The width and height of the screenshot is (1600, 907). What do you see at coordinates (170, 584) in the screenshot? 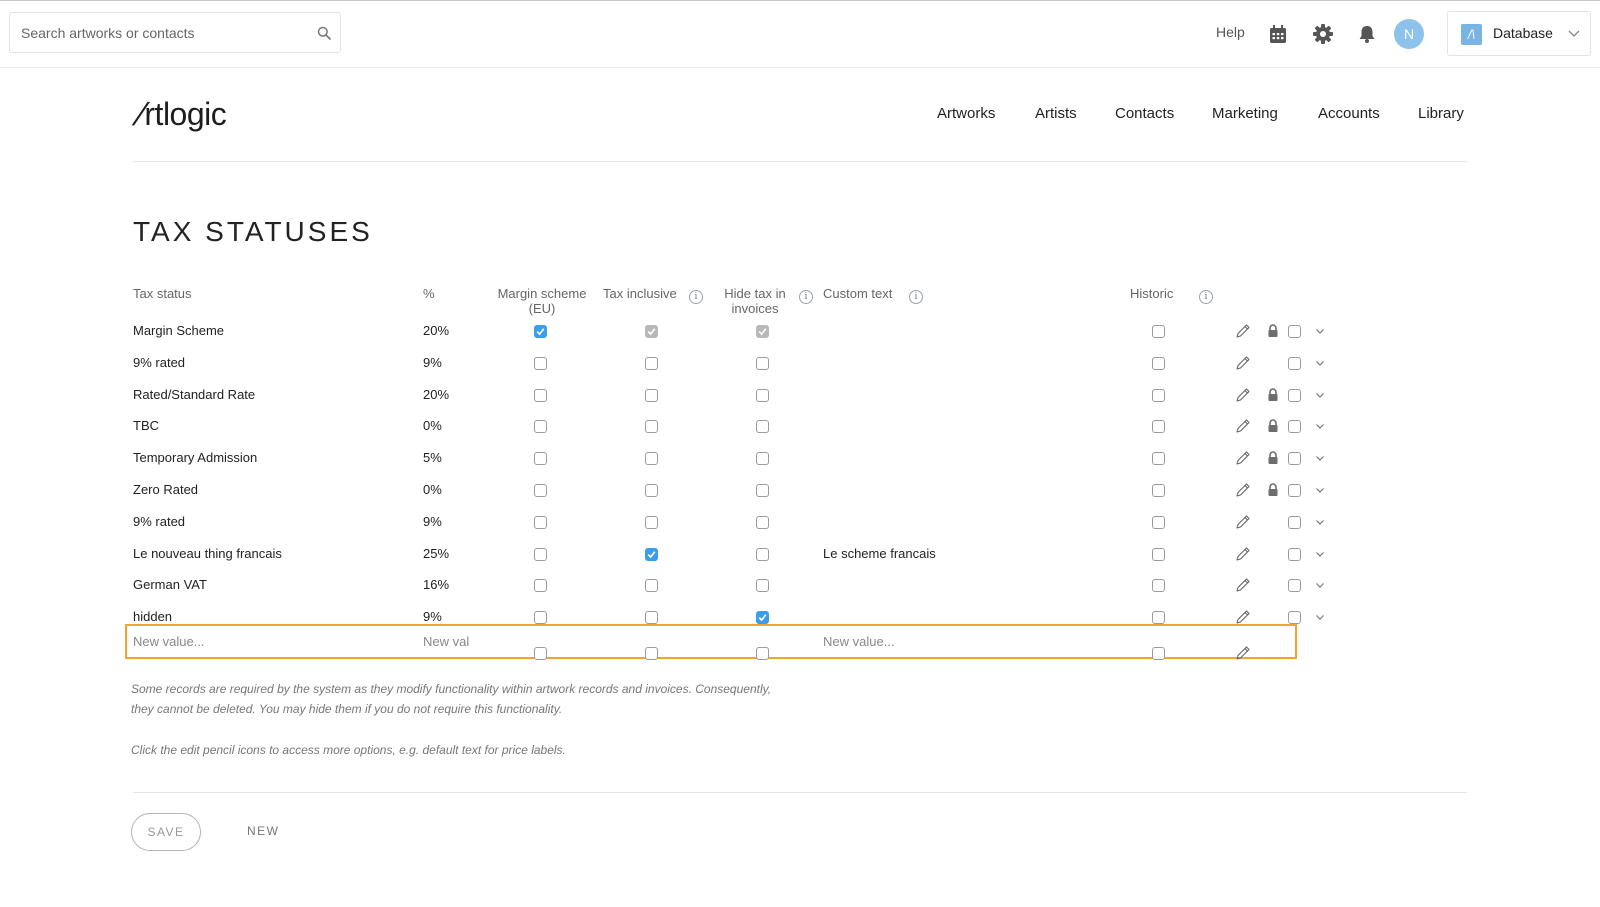
I see `tax-status-name: German VAT` at bounding box center [170, 584].